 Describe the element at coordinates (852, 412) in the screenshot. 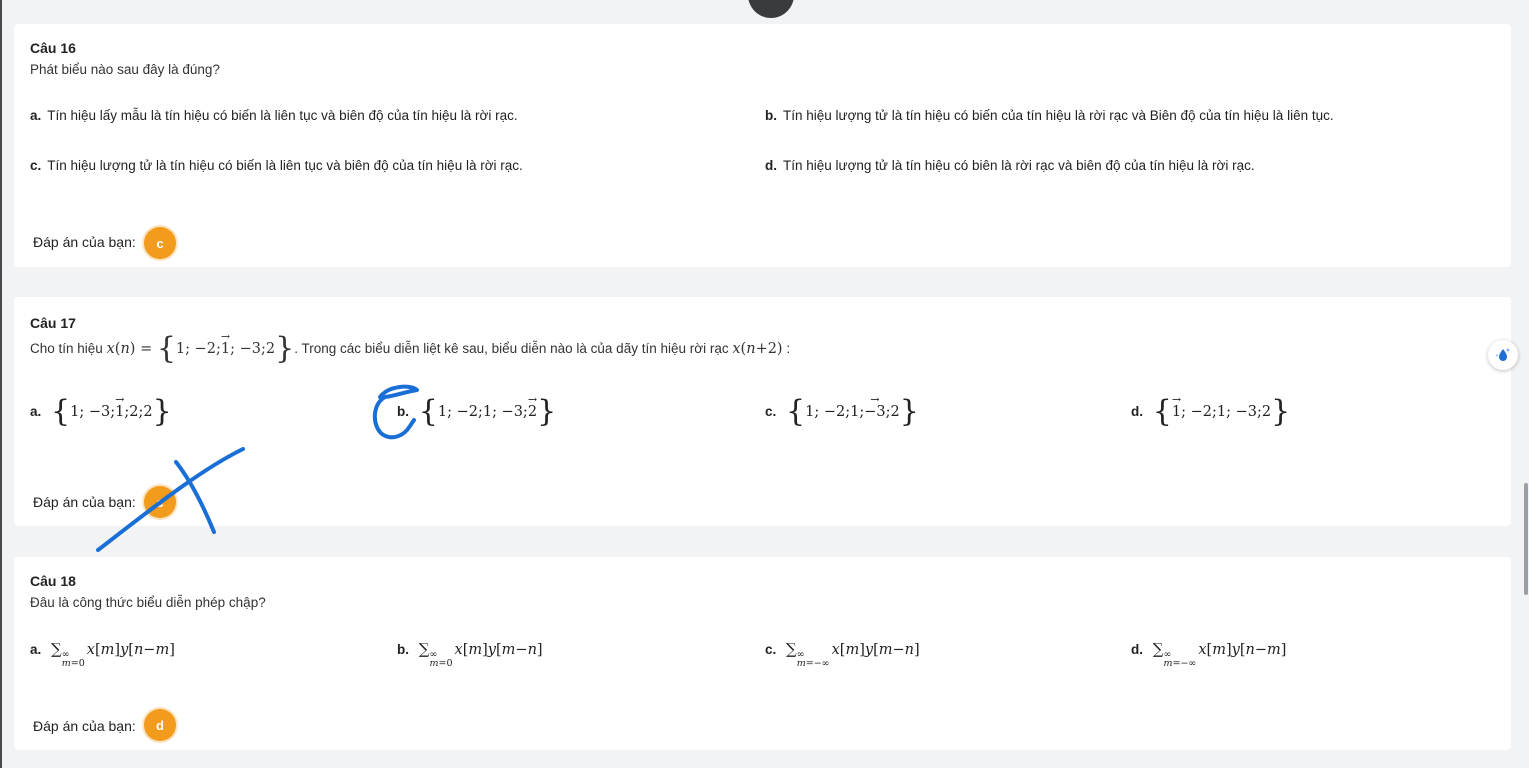

I see `option-sequence: {1; −2;1;−3;2}` at that location.